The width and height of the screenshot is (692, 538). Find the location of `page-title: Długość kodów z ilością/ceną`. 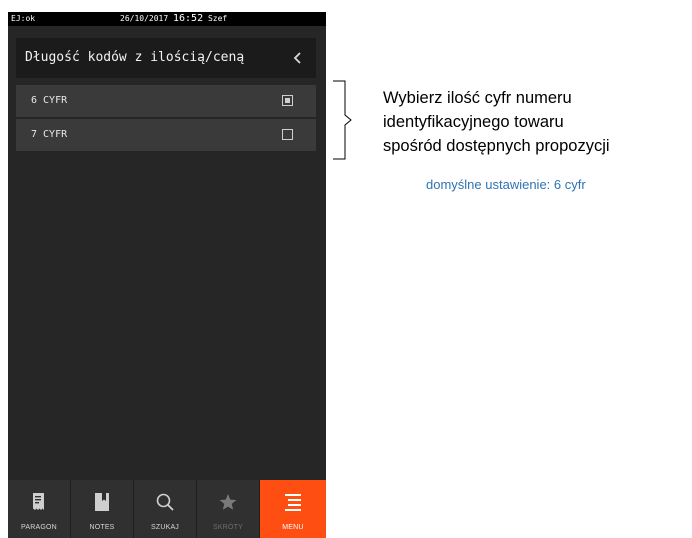

page-title: Długość kodów z ilością/ceną is located at coordinates (135, 57).